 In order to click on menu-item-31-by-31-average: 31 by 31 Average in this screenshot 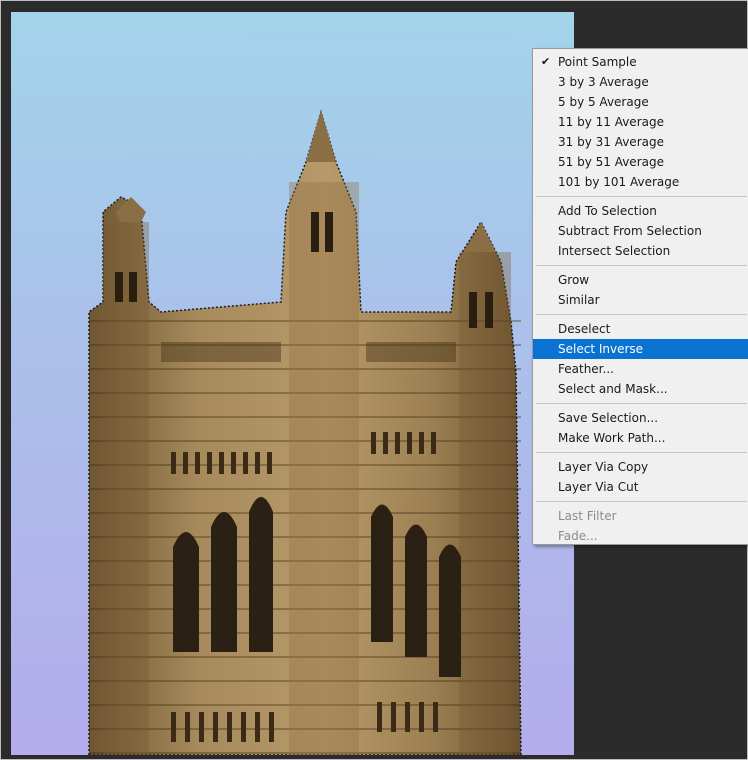, I will do `click(640, 142)`.